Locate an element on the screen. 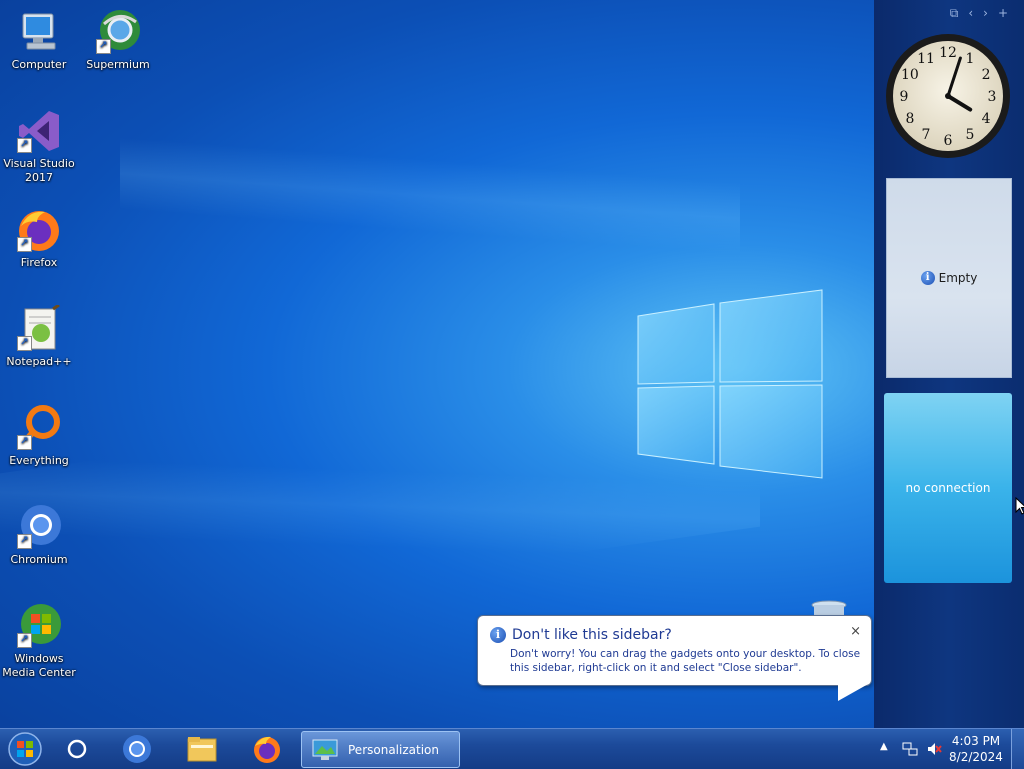  cortana-button is located at coordinates (77, 749).